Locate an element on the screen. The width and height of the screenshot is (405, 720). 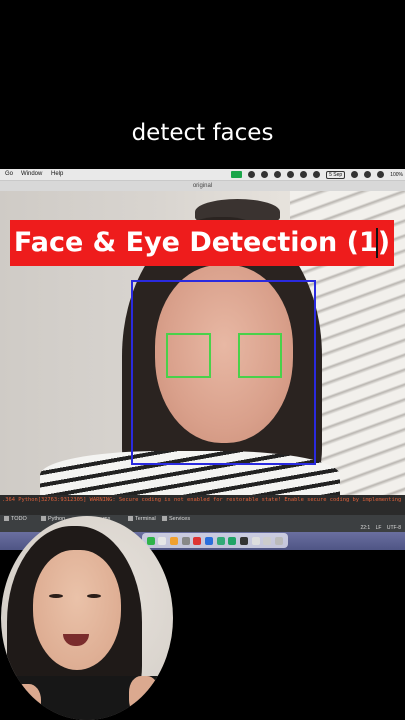
presenter-hand-left is located at coordinates (26, 702).